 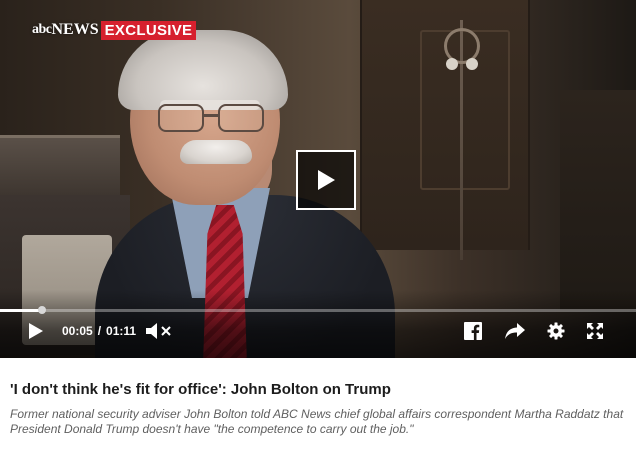 I want to click on fullscreen-icon, so click(x=595, y=331).